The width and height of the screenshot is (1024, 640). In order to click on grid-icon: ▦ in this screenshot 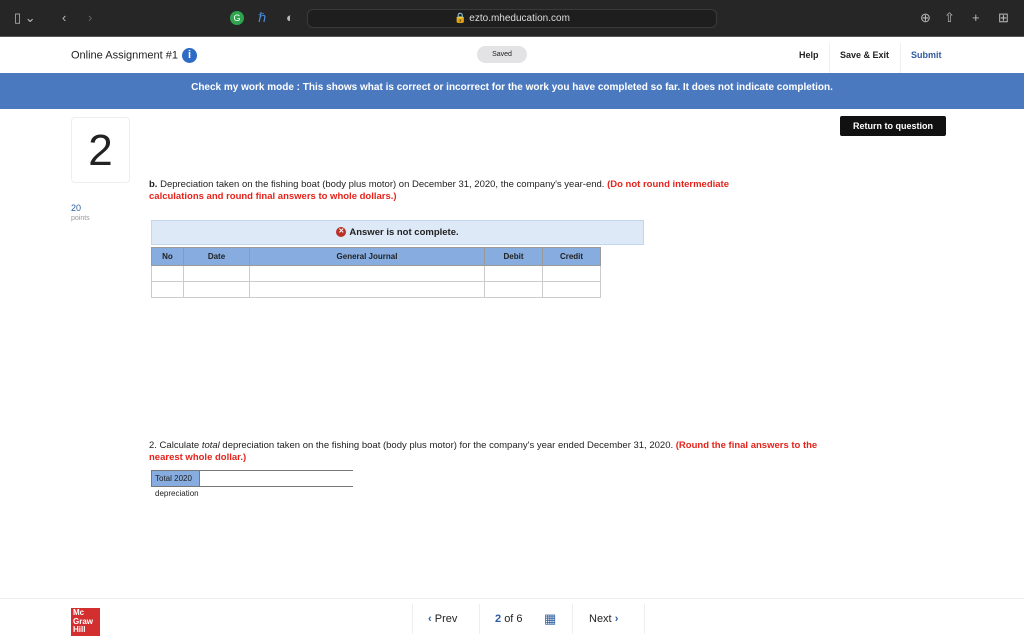, I will do `click(550, 619)`.